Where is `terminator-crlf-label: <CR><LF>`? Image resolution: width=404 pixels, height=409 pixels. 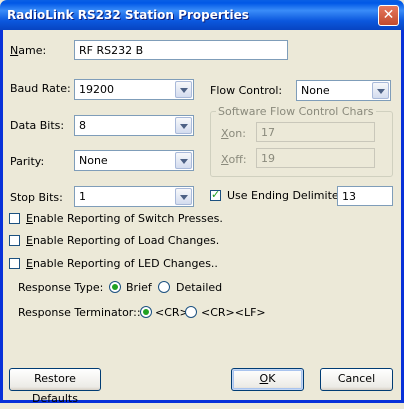 terminator-crlf-label: <CR><LF> is located at coordinates (233, 312).